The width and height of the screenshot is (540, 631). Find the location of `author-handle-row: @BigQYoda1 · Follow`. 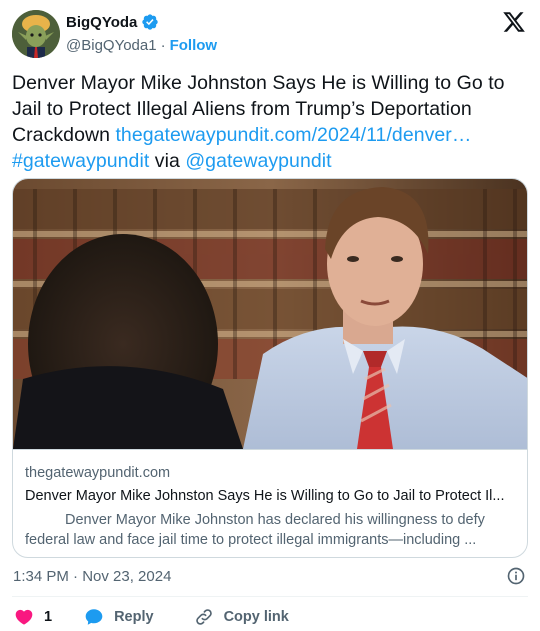

author-handle-row: @BigQYoda1 · Follow is located at coordinates (141, 45).